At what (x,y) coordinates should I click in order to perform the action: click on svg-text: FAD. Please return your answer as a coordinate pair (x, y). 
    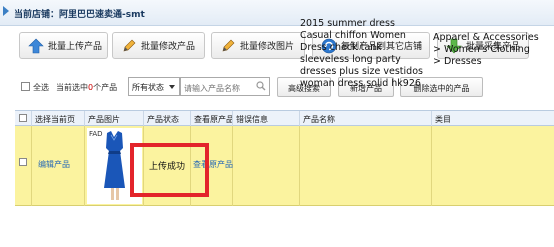
    Looking at the image, I should click on (96, 134).